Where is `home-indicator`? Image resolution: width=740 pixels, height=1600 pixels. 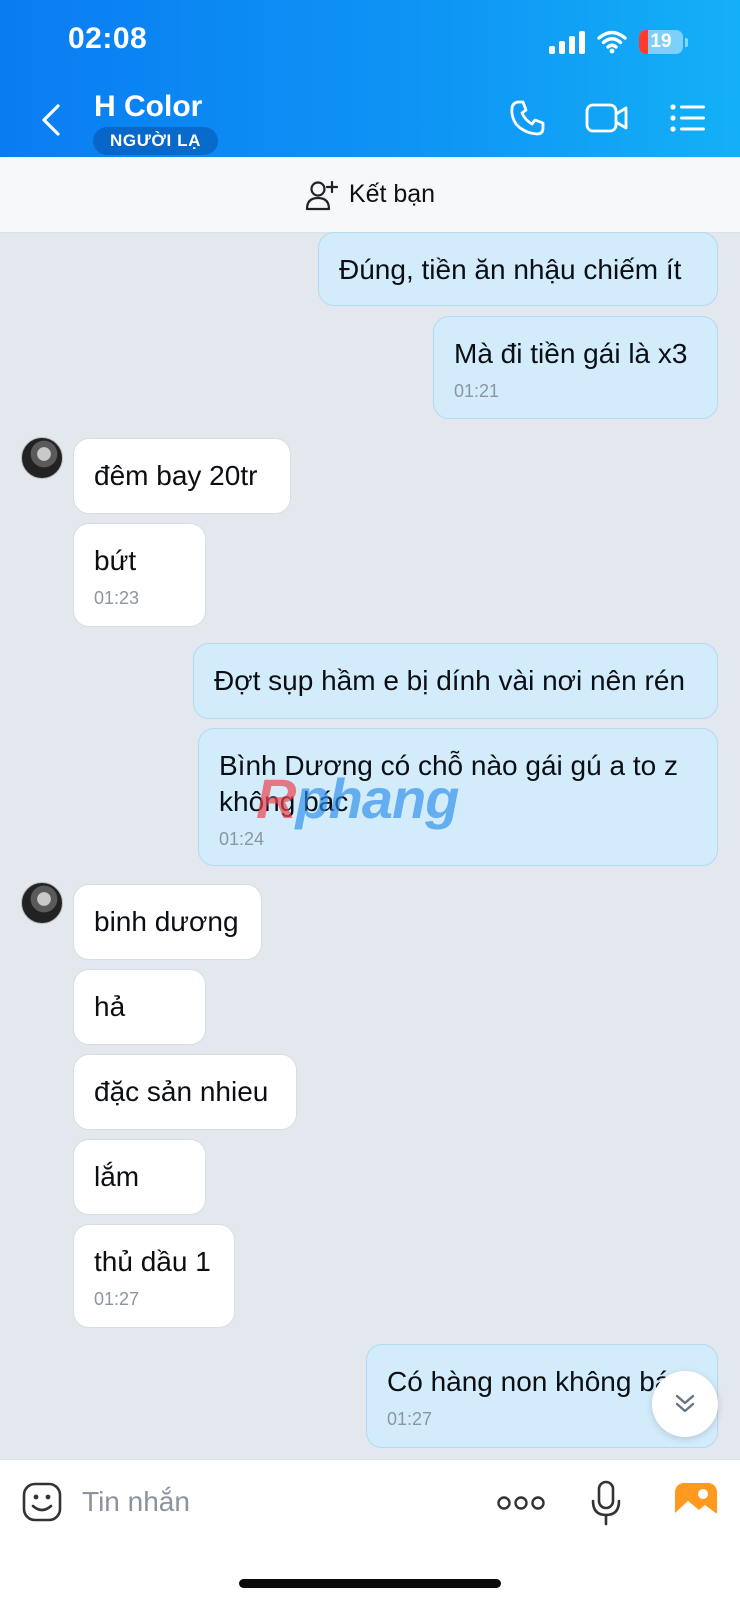 home-indicator is located at coordinates (370, 1583).